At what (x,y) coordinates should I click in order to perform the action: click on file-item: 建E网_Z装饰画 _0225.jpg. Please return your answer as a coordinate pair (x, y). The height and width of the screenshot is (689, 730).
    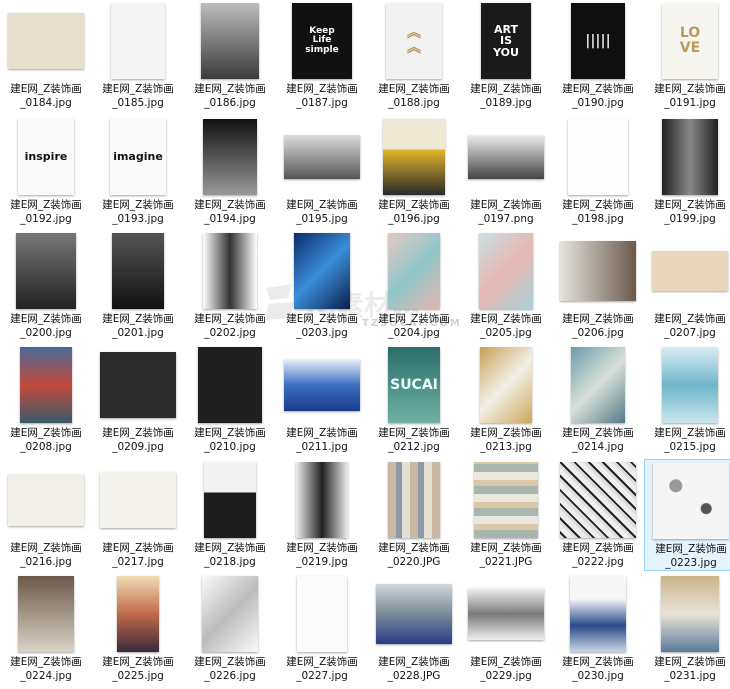
    Looking at the image, I should click on (138, 629).